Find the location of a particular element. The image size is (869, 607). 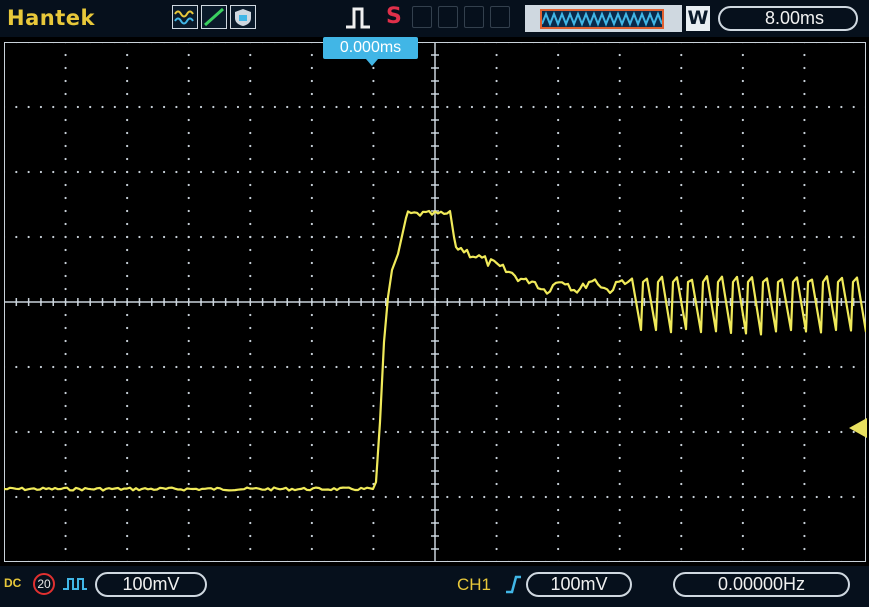

memory-depth-bar is located at coordinates (603, 18).